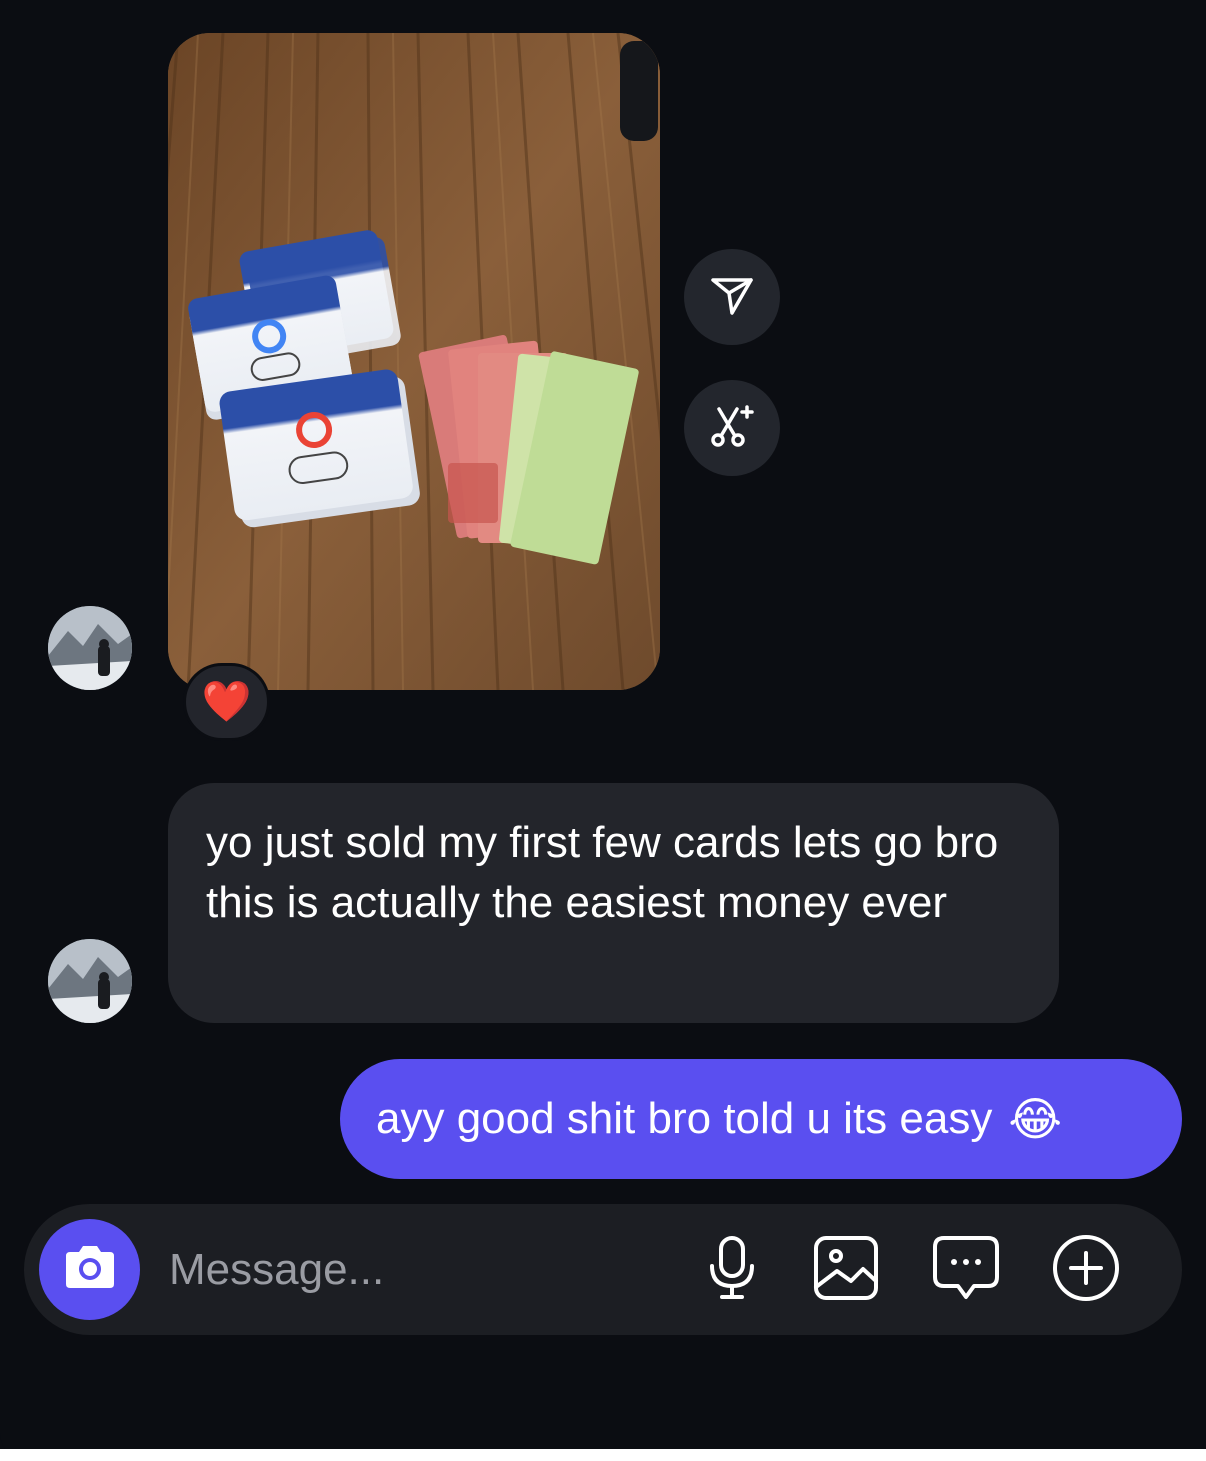 Image resolution: width=1206 pixels, height=1461 pixels. Describe the element at coordinates (684, 1118) in the screenshot. I see `outgoing-message-text: ayy good shit bro told u its easy` at that location.